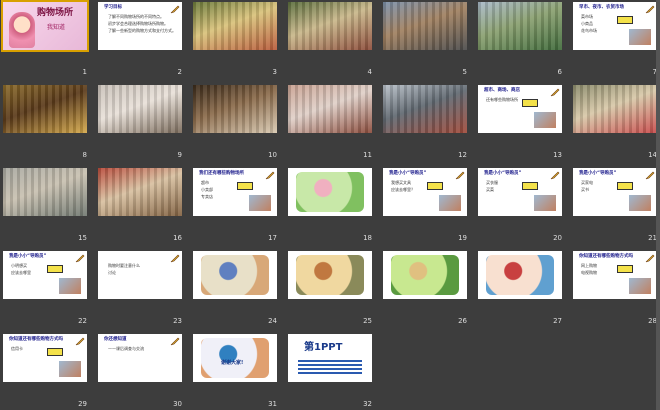 Image resolution: width=660 pixels, height=410 pixels. Describe the element at coordinates (615, 26) in the screenshot. I see `slide-thumbnail: 早市、夜市、农贸市场 菜市场 小商品 花鸟市场` at that location.